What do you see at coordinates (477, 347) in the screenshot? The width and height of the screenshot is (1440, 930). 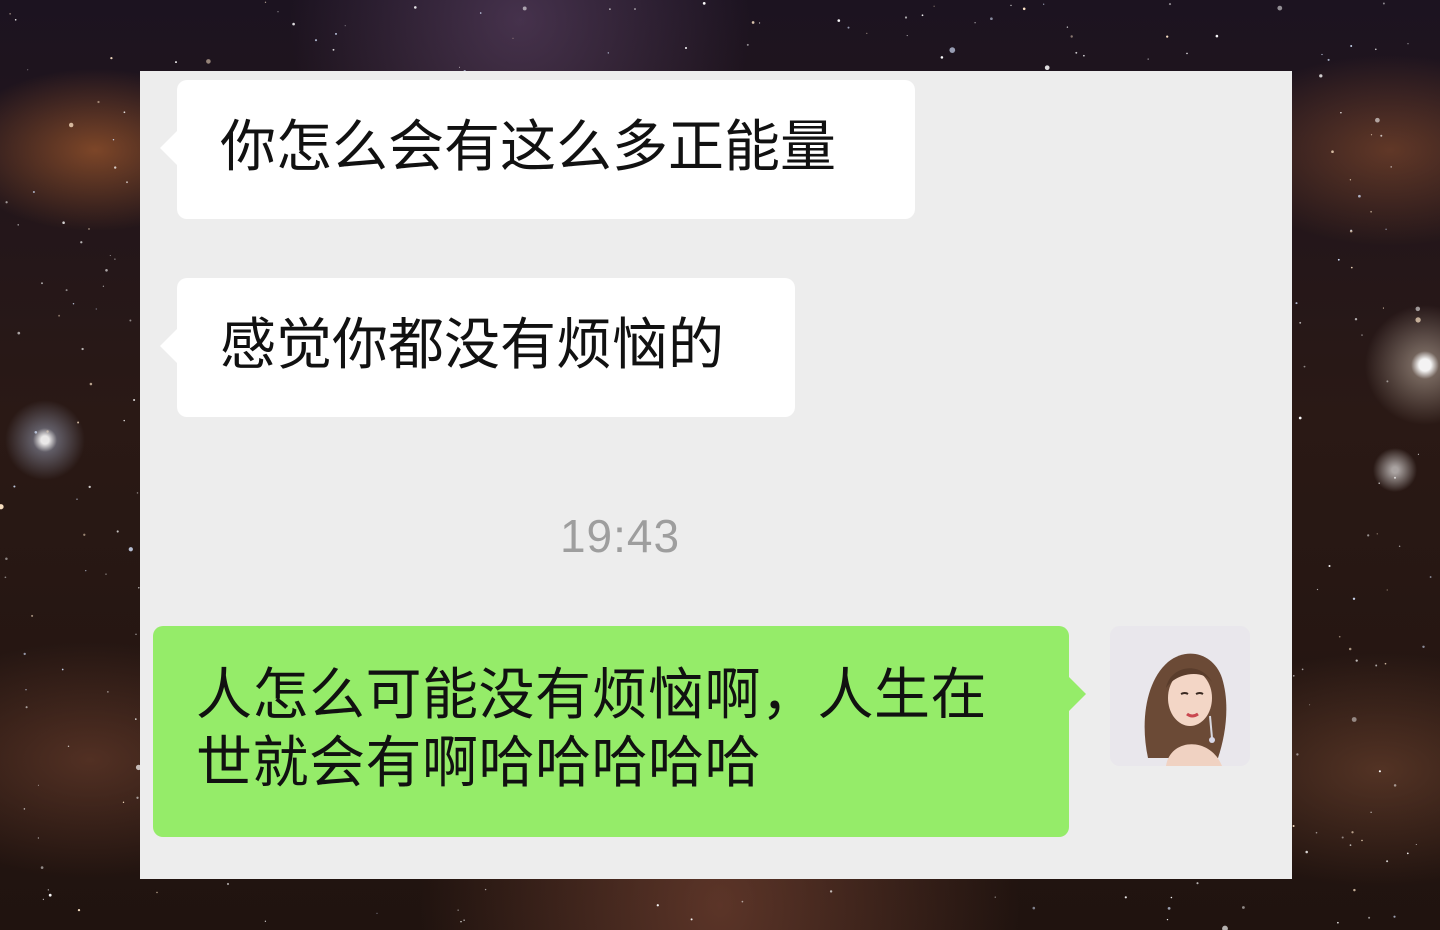 I see `incoming-message-bubble: 感觉你都没有烦恼的` at bounding box center [477, 347].